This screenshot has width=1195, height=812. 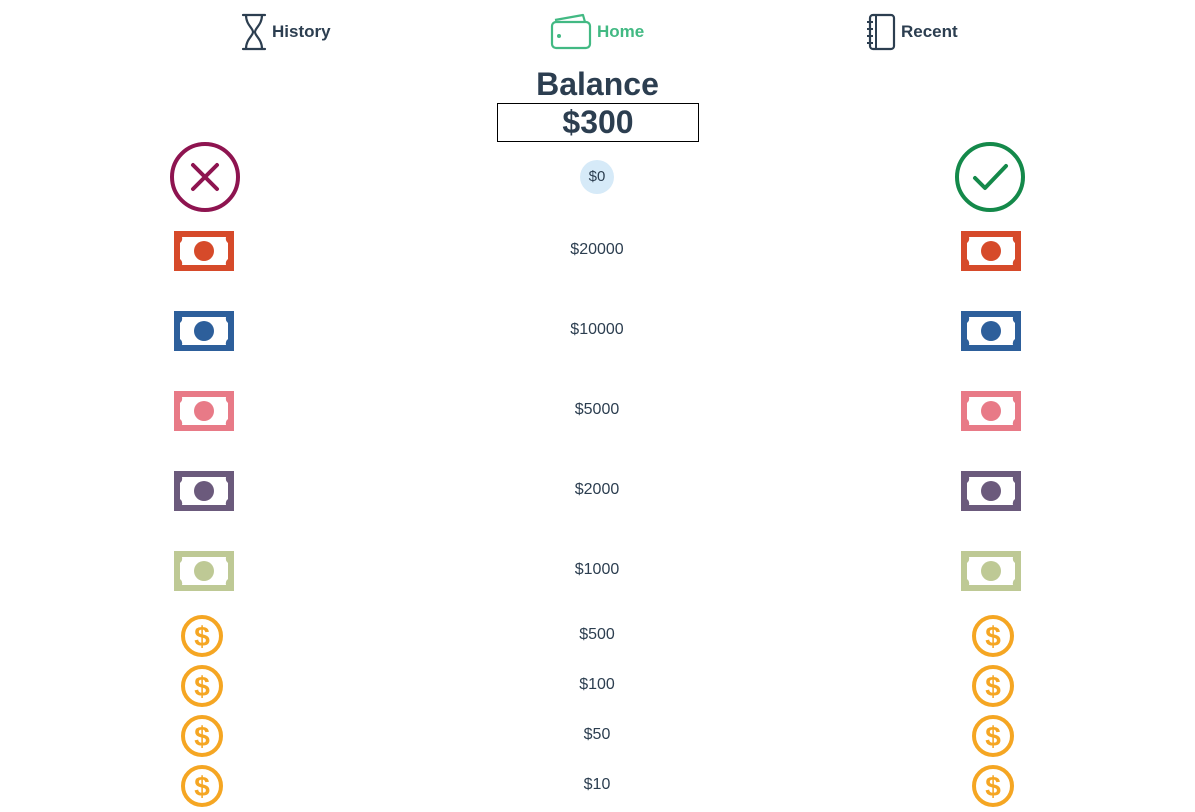 What do you see at coordinates (929, 31) in the screenshot?
I see `nav-recent-label: Recent` at bounding box center [929, 31].